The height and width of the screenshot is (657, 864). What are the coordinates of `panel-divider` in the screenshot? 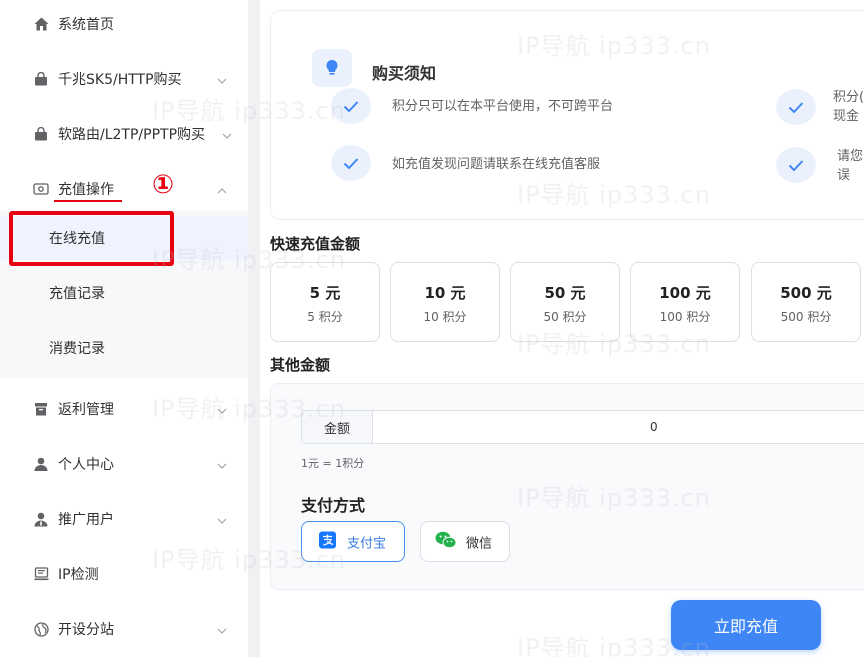 It's located at (254, 328).